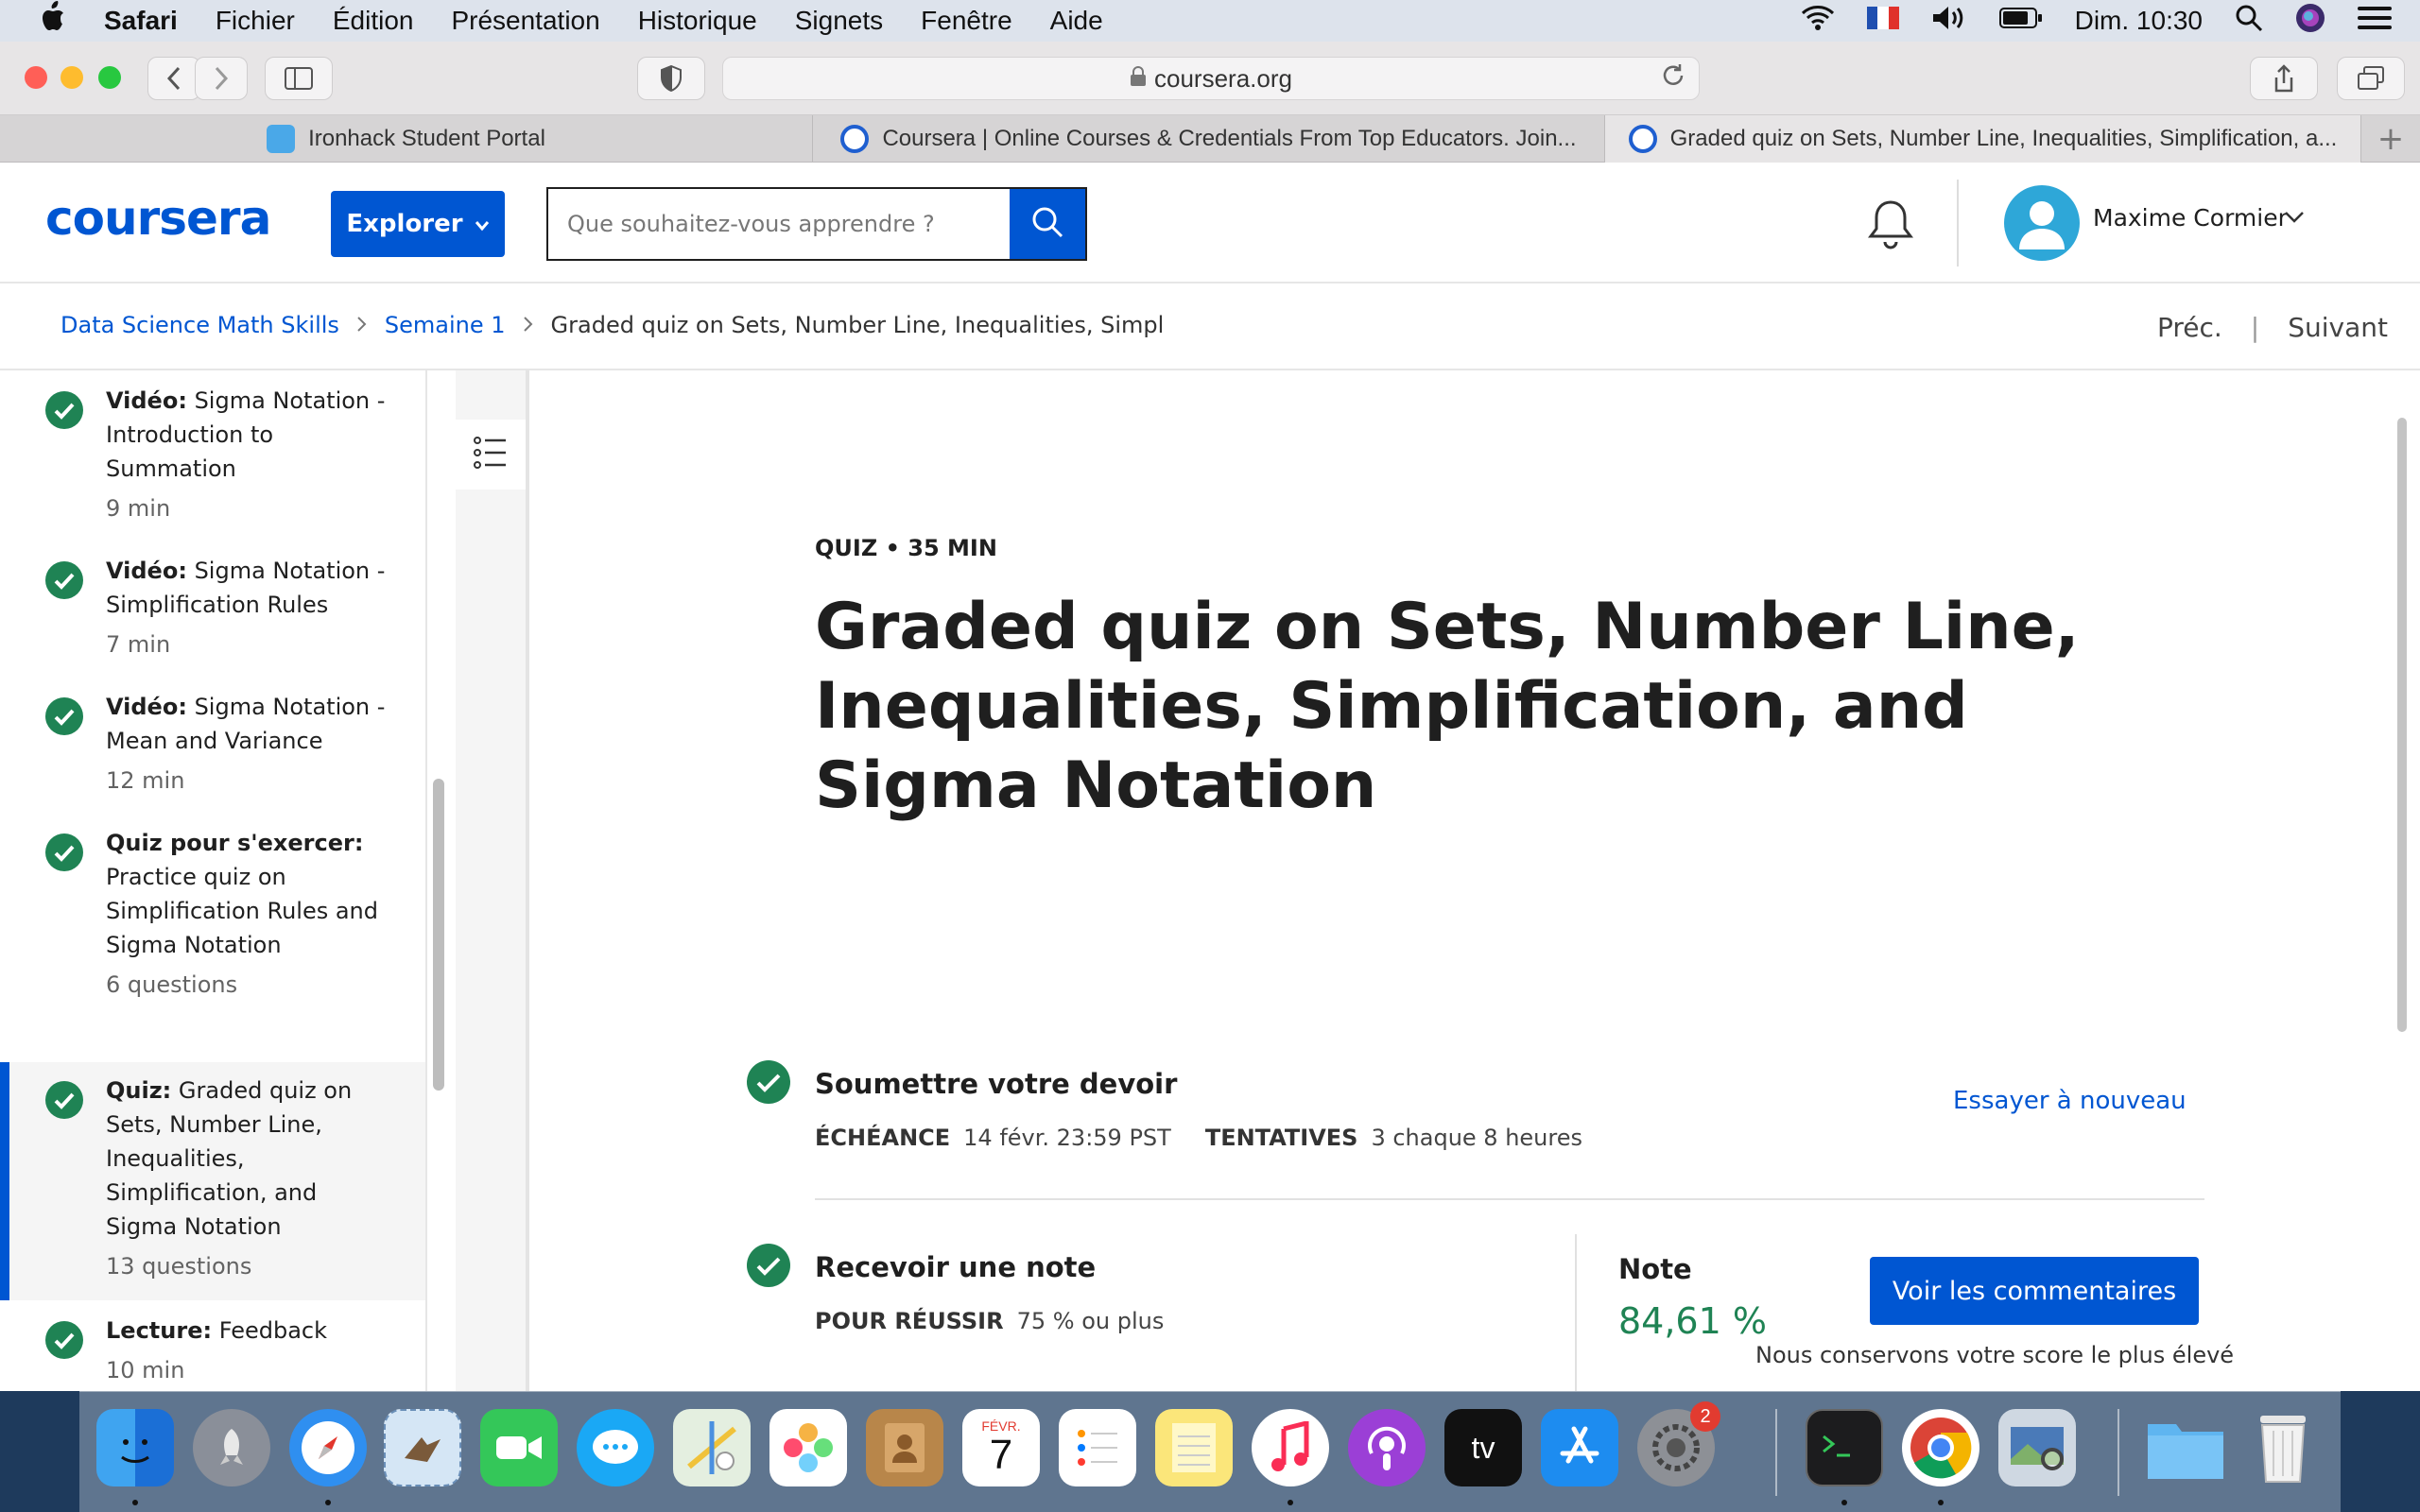  I want to click on explore-button: Explorer, so click(418, 224).